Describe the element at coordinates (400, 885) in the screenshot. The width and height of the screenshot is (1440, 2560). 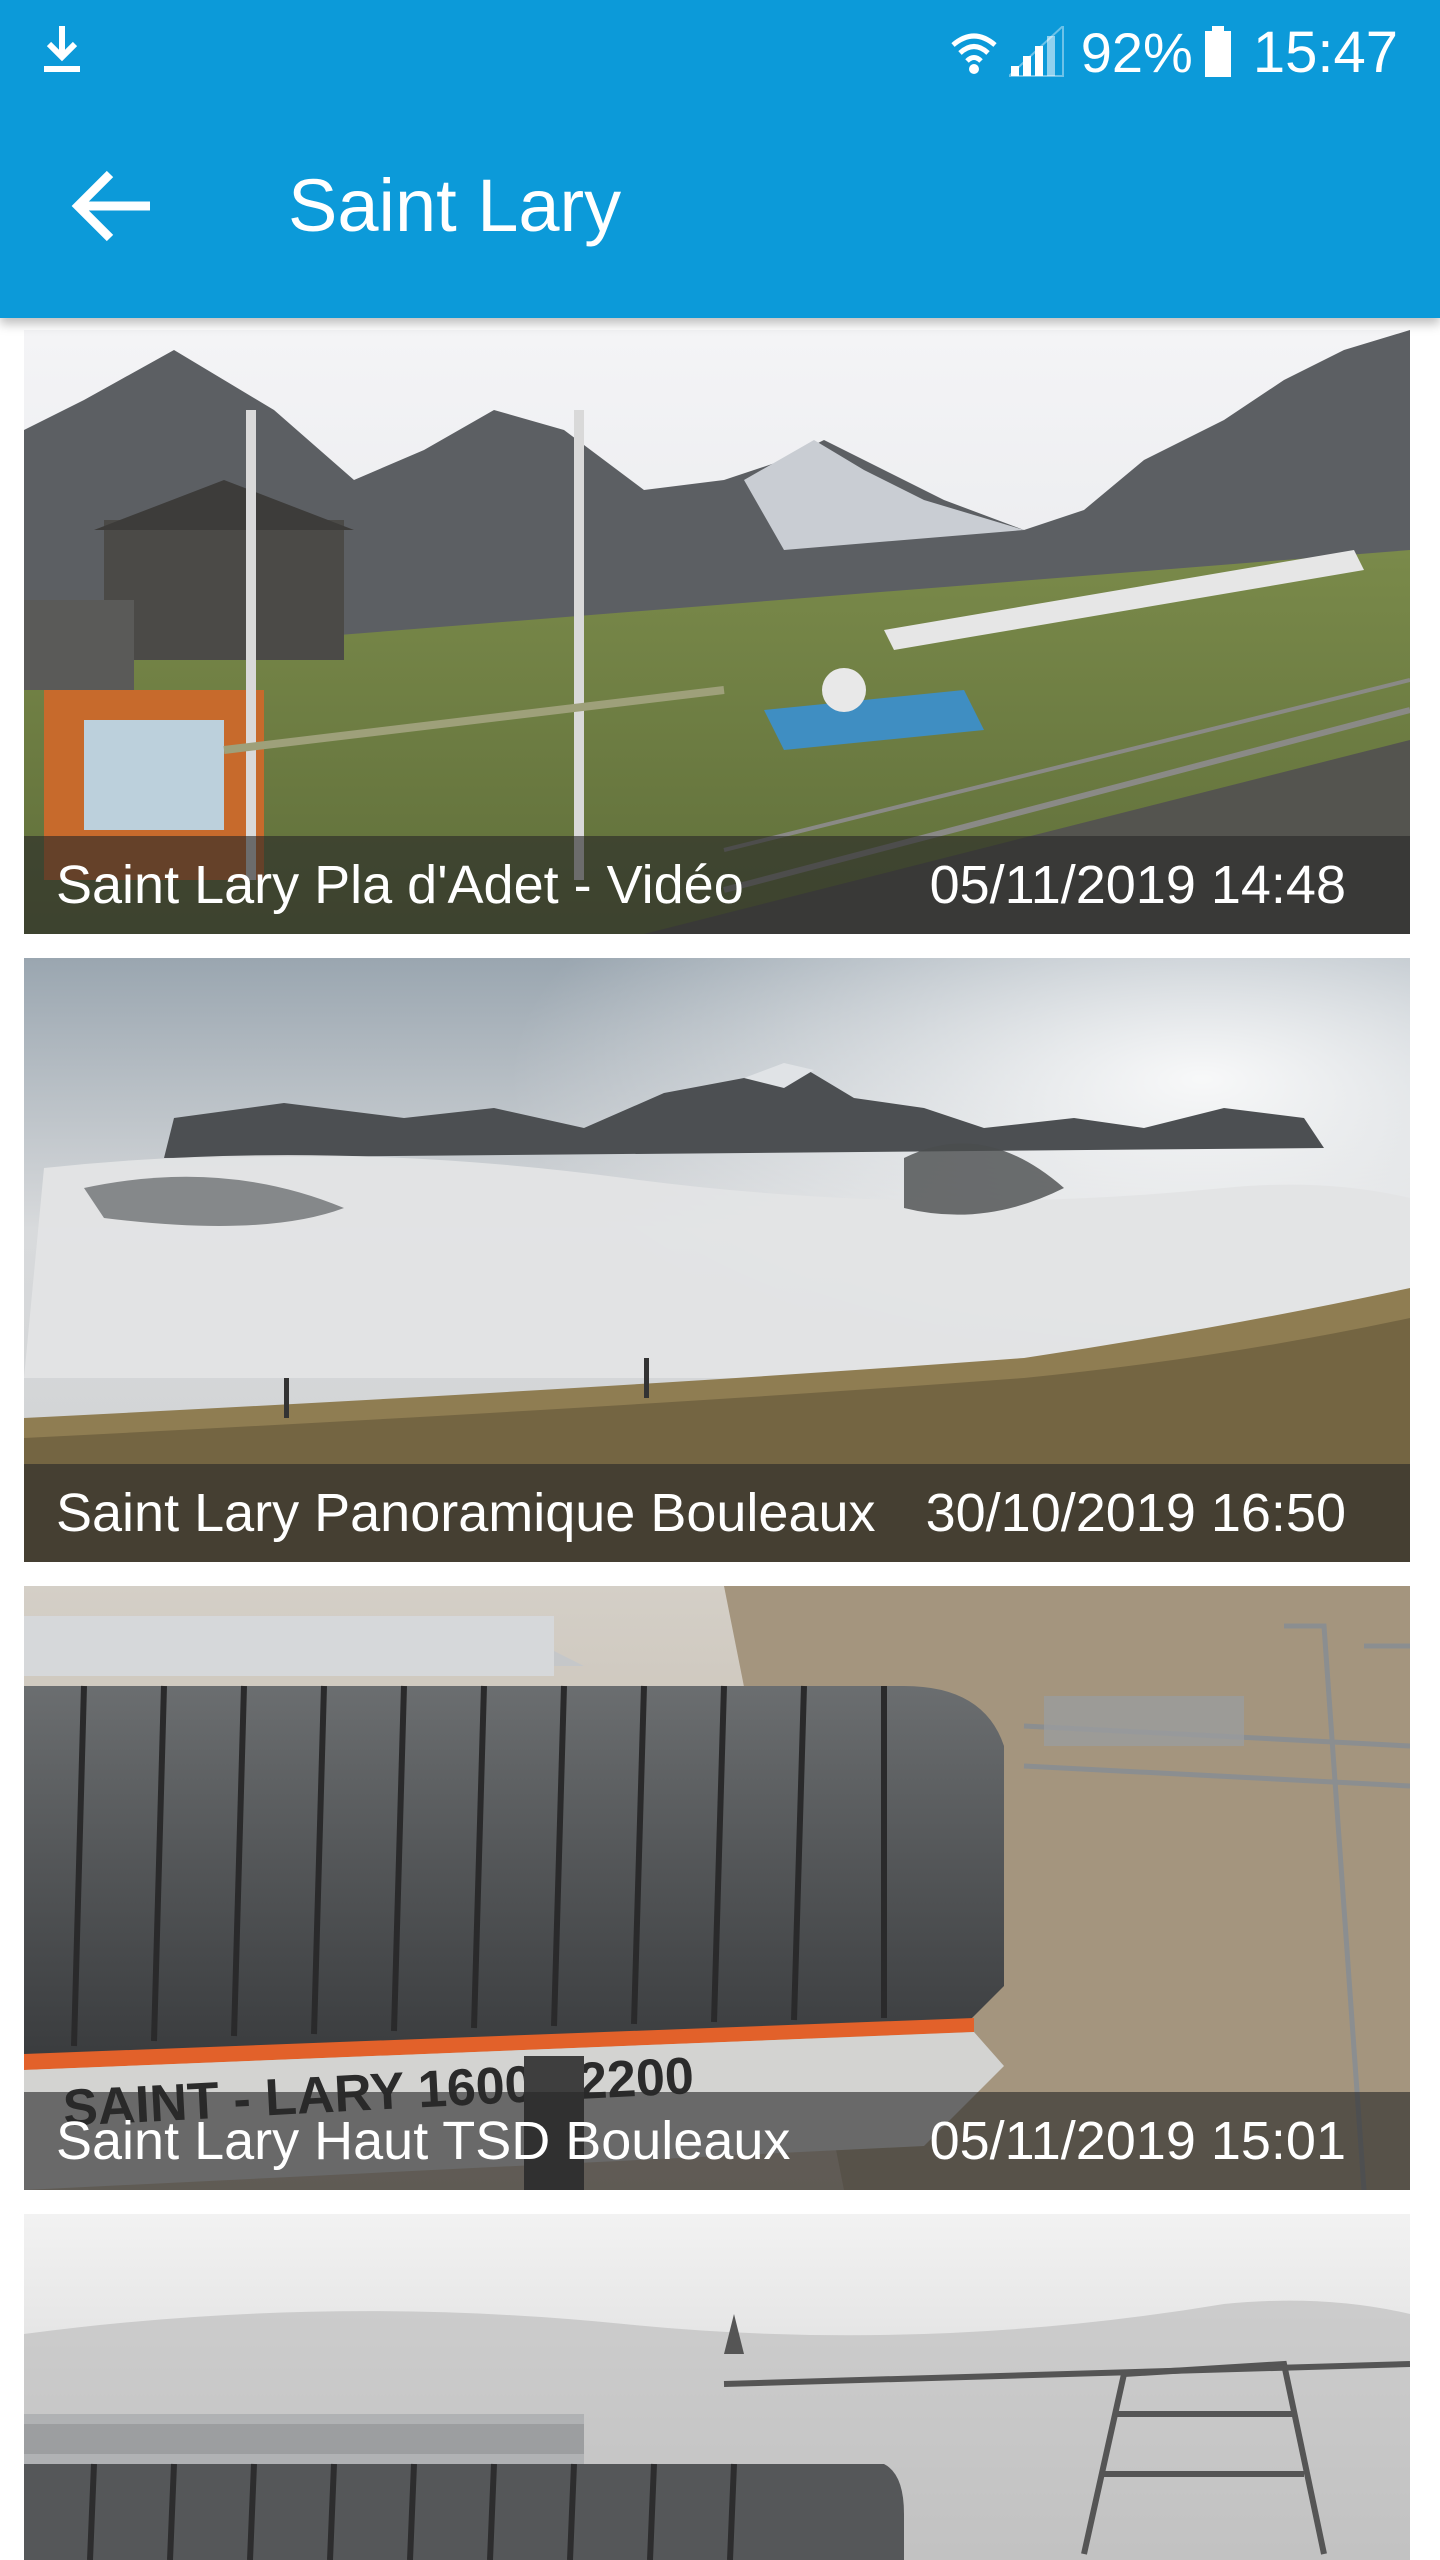
I see `webcam-name: Saint Lary Pla d'Adet - Vidéo` at that location.